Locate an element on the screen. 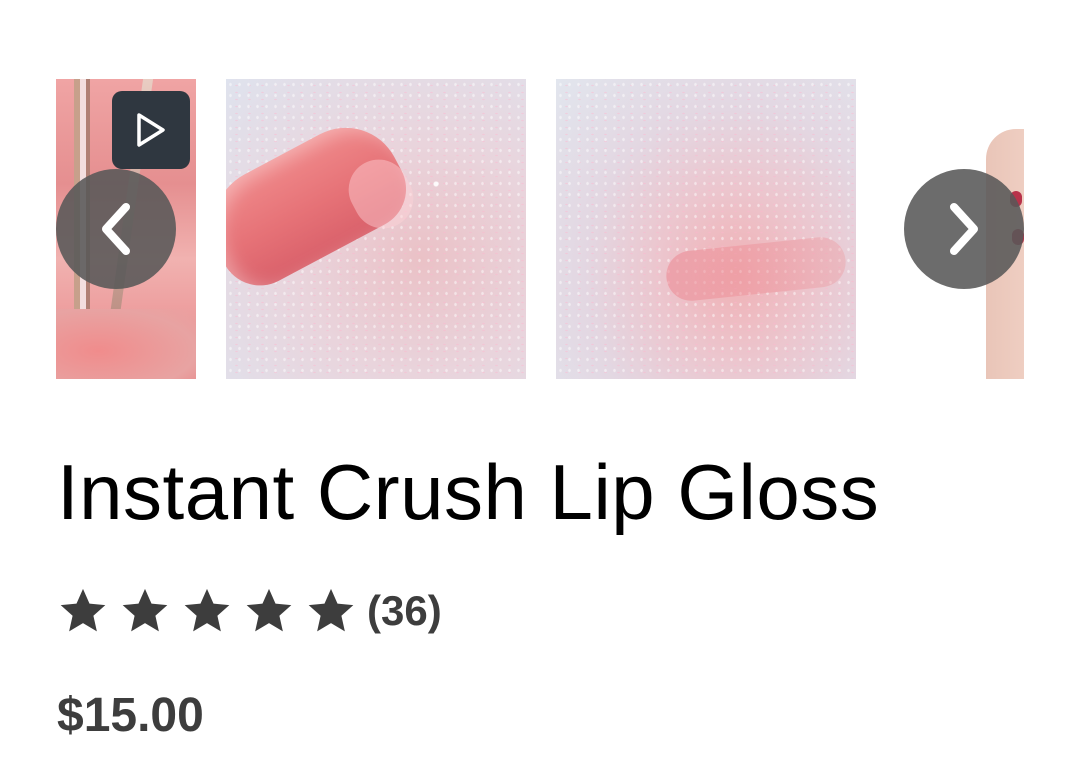 This screenshot has height=781, width=1080. play-icon is located at coordinates (151, 130).